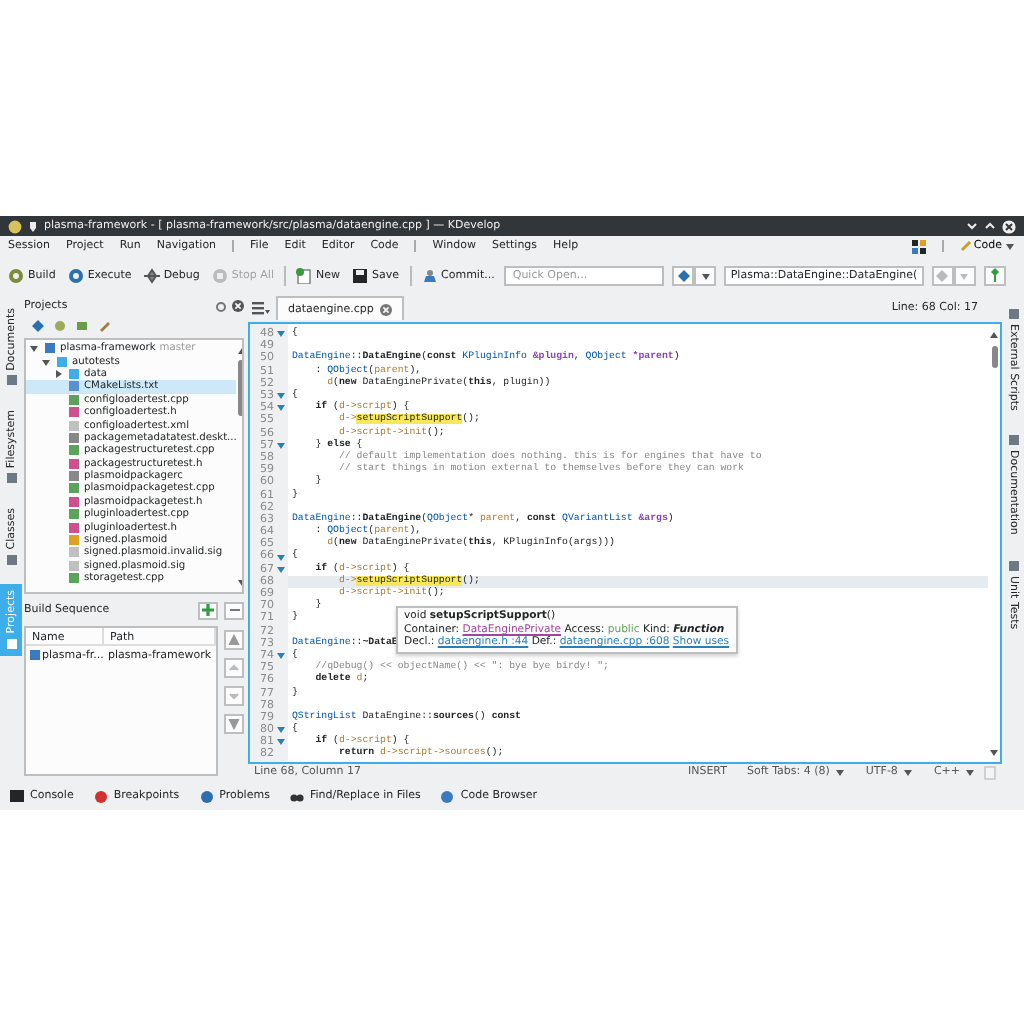 The width and height of the screenshot is (1024, 1024). Describe the element at coordinates (990, 226) in the screenshot. I see `maximize-icon` at that location.